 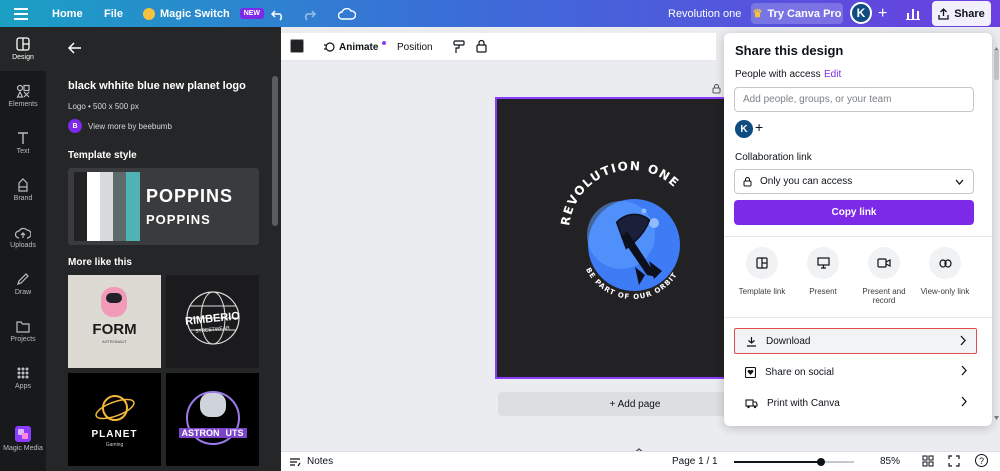 What do you see at coordinates (996, 230) in the screenshot?
I see `share-panel-scrollbar` at bounding box center [996, 230].